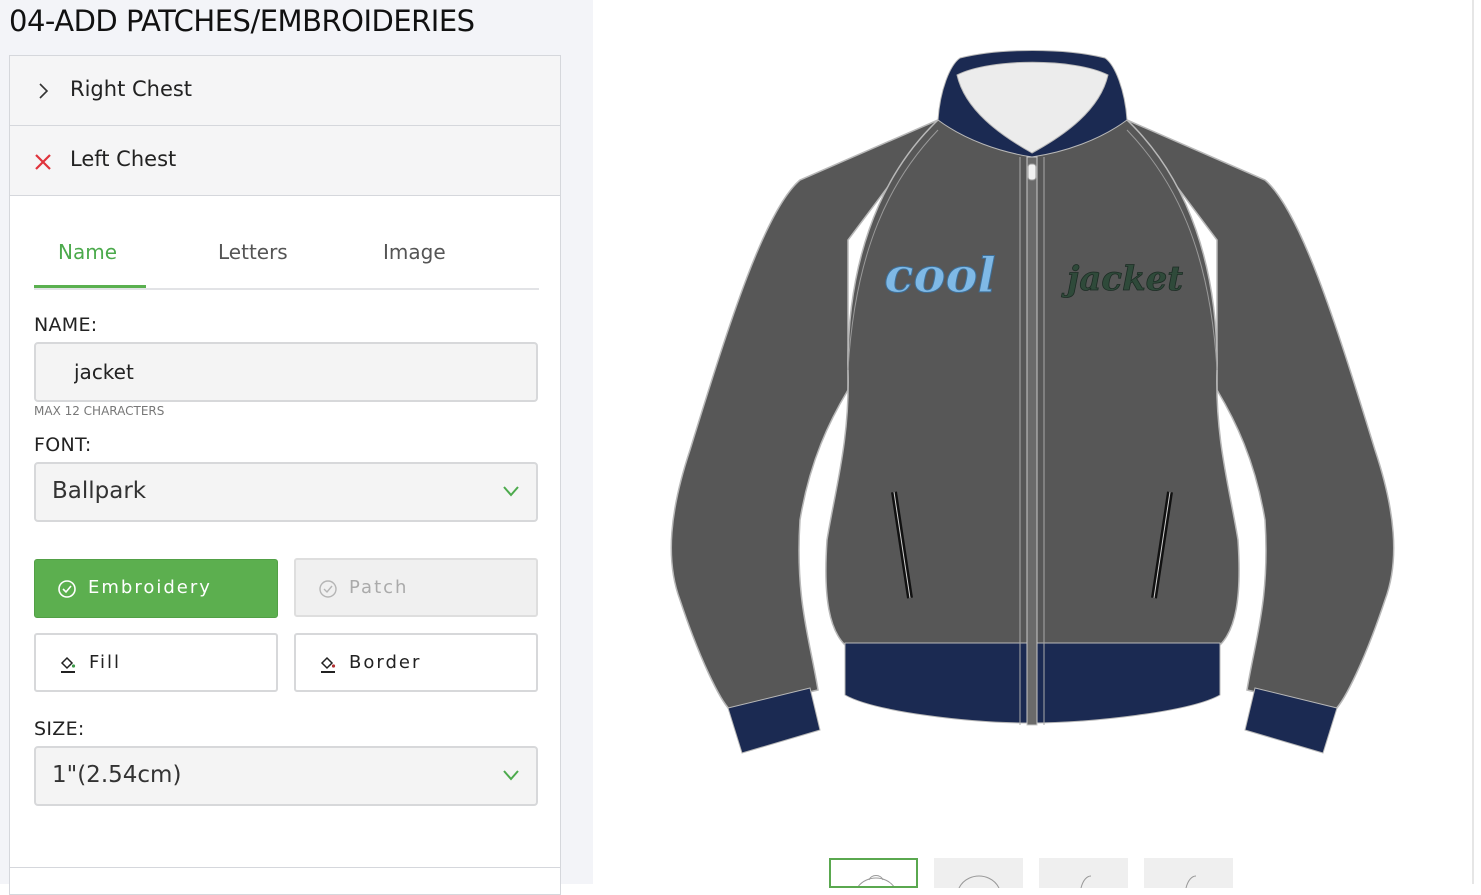  Describe the element at coordinates (414, 252) in the screenshot. I see `tab-image: Image` at that location.